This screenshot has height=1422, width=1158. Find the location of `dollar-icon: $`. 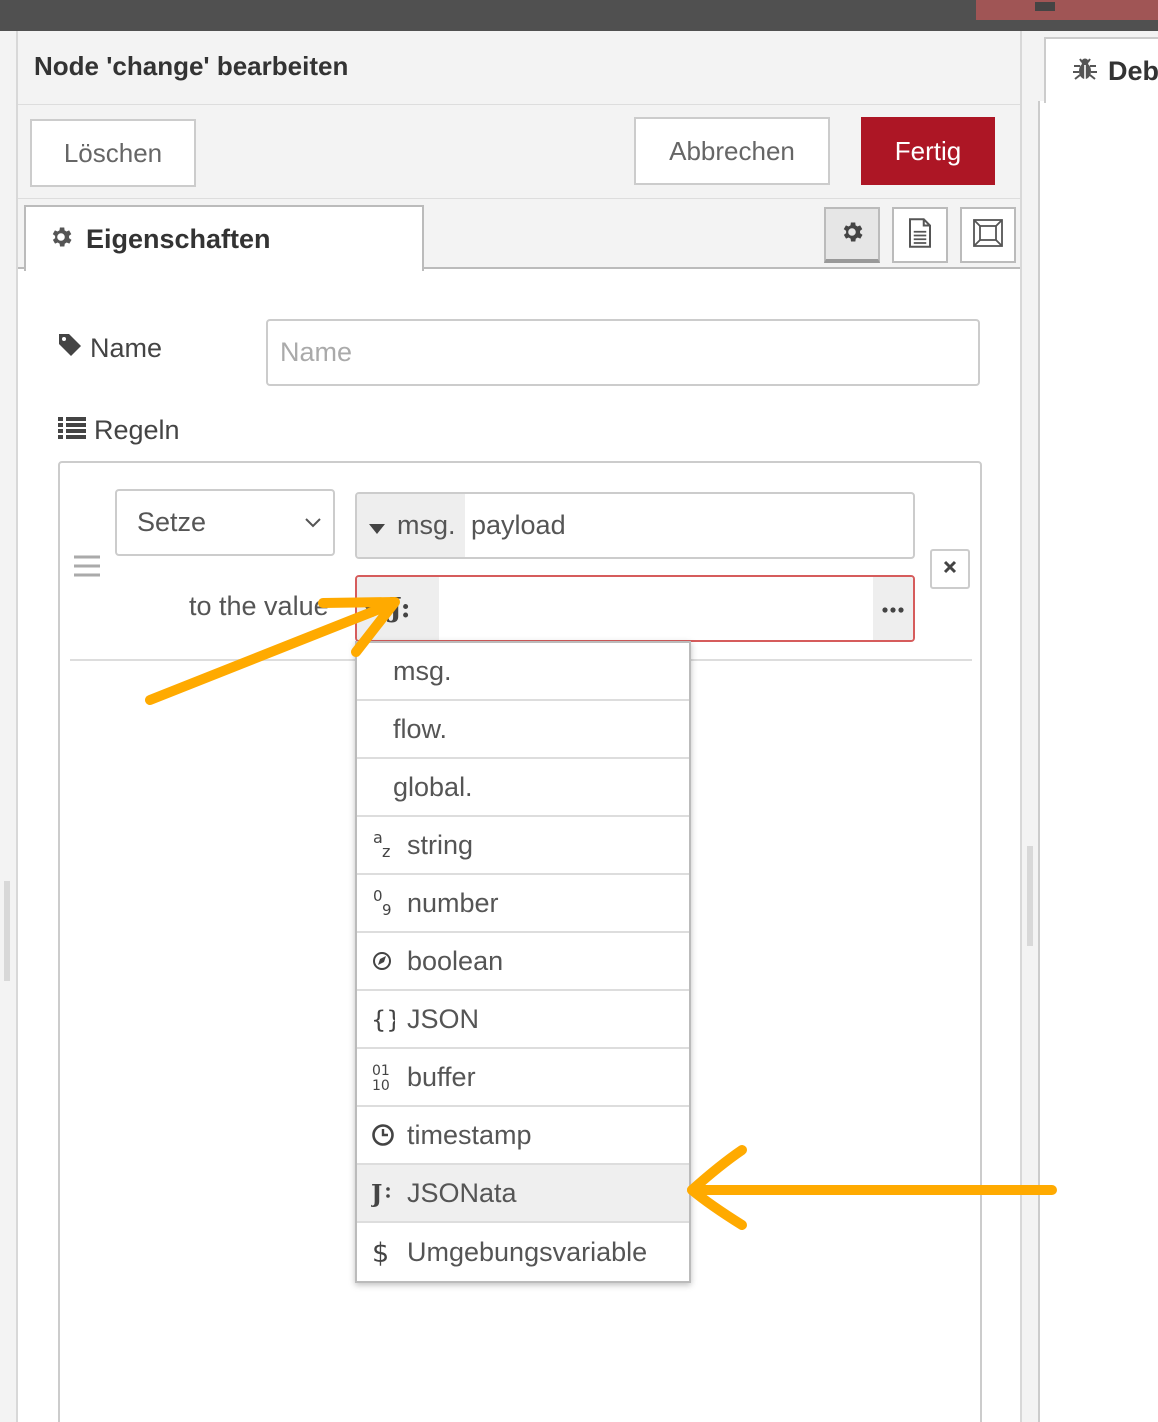

dollar-icon: $ is located at coordinates (389, 1252).